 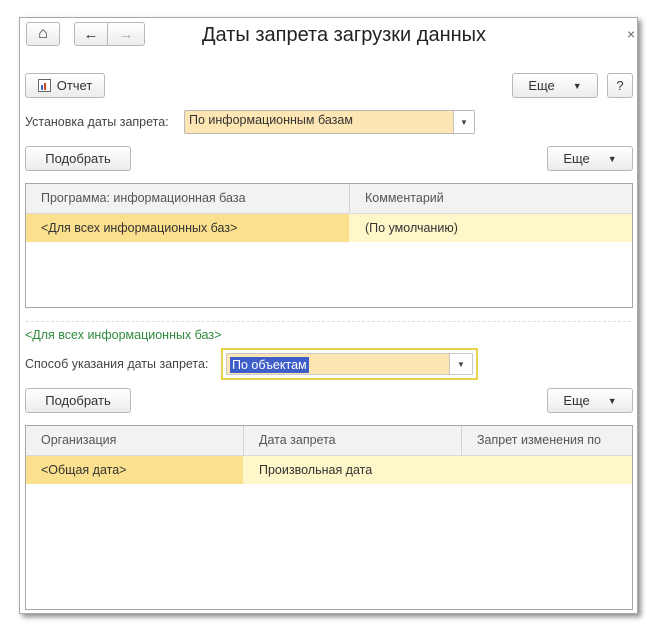 I want to click on column-header-comment: Комментарий, so click(x=491, y=198).